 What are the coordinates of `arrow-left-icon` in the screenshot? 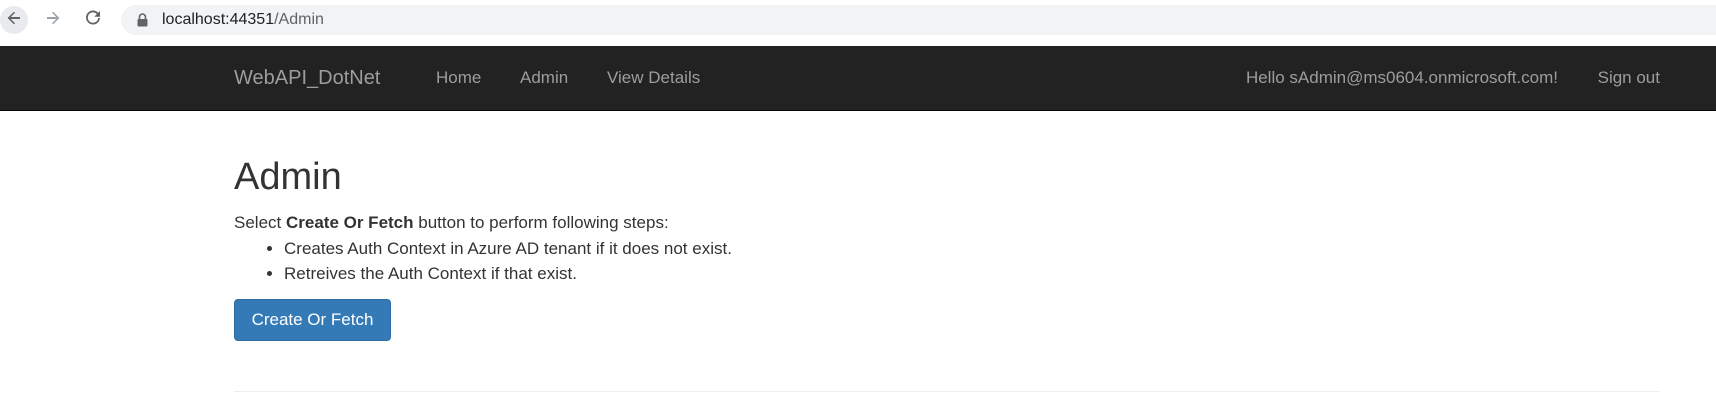 It's located at (14, 20).